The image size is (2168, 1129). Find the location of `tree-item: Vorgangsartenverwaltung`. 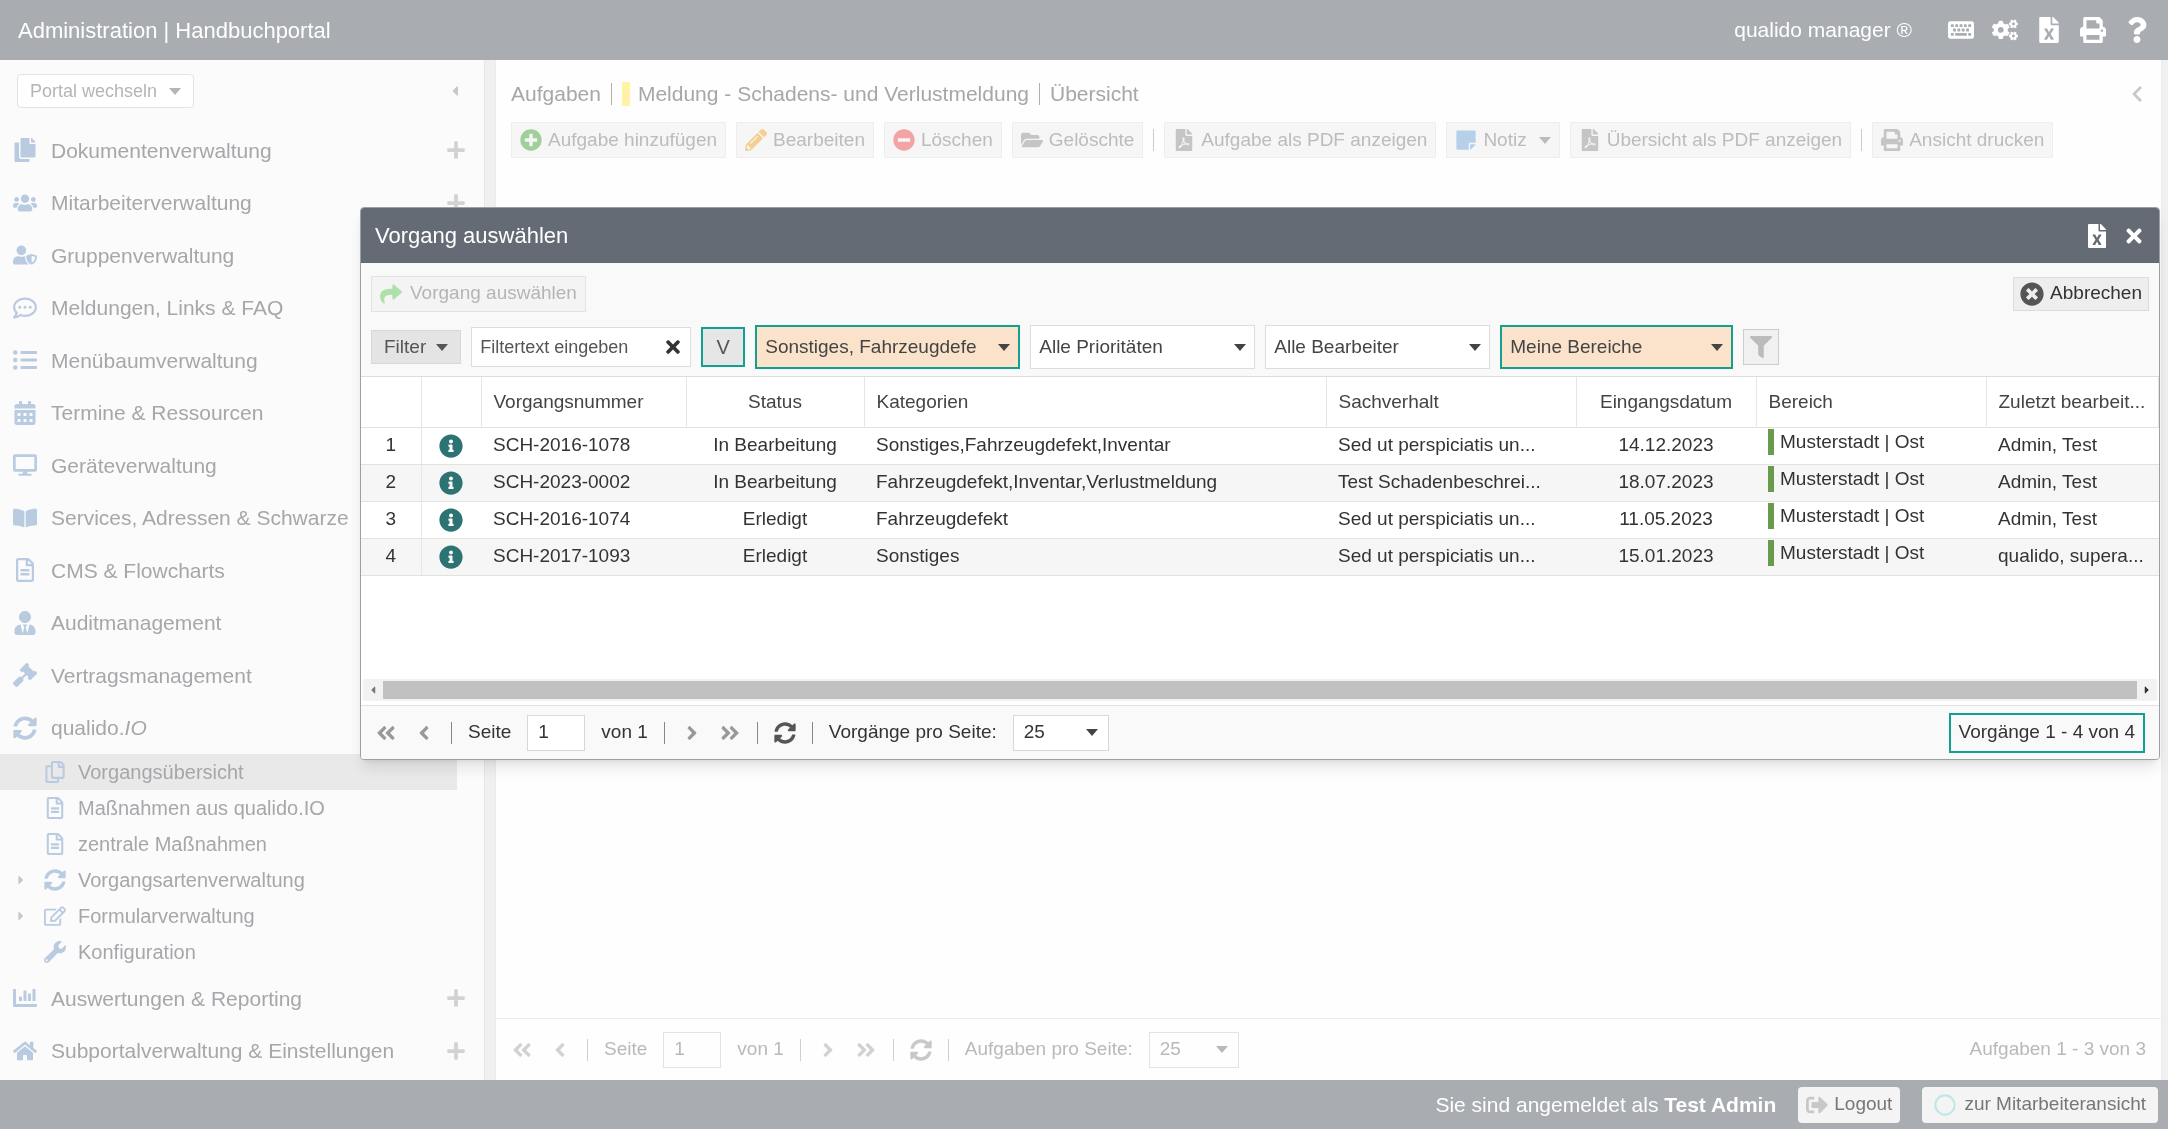

tree-item: Vorgangsartenverwaltung is located at coordinates (228, 880).